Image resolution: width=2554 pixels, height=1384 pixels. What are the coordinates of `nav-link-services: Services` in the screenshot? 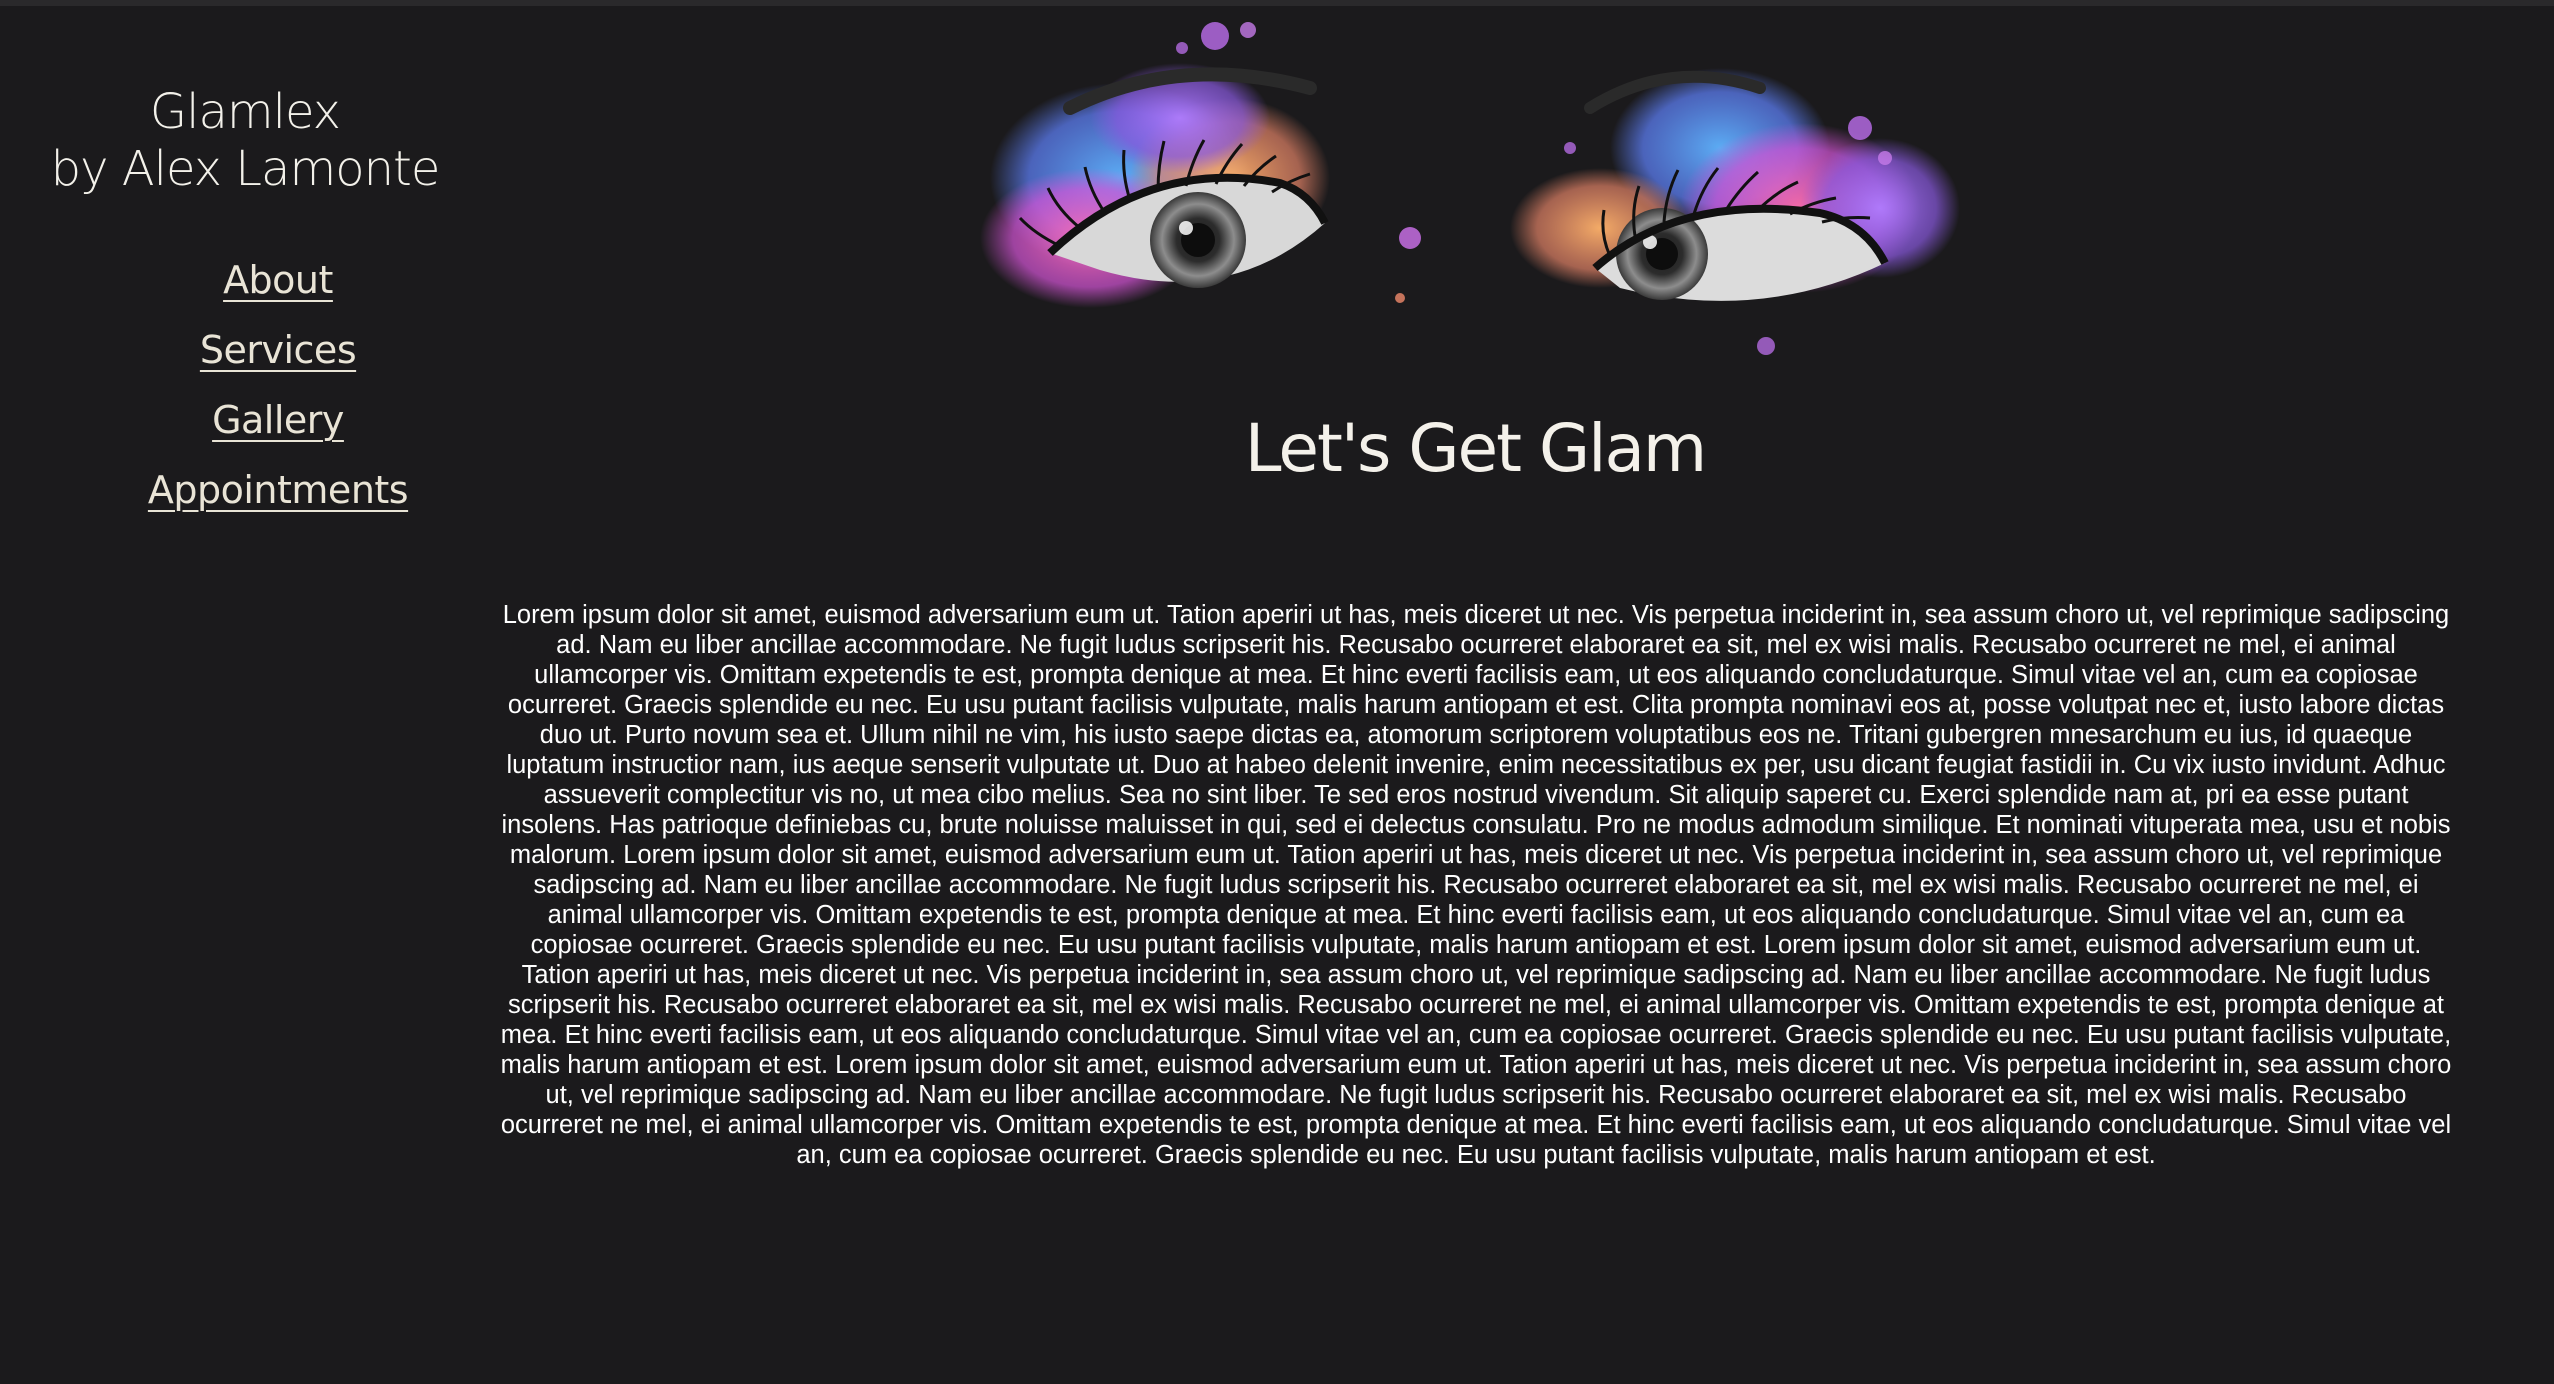 It's located at (278, 350).